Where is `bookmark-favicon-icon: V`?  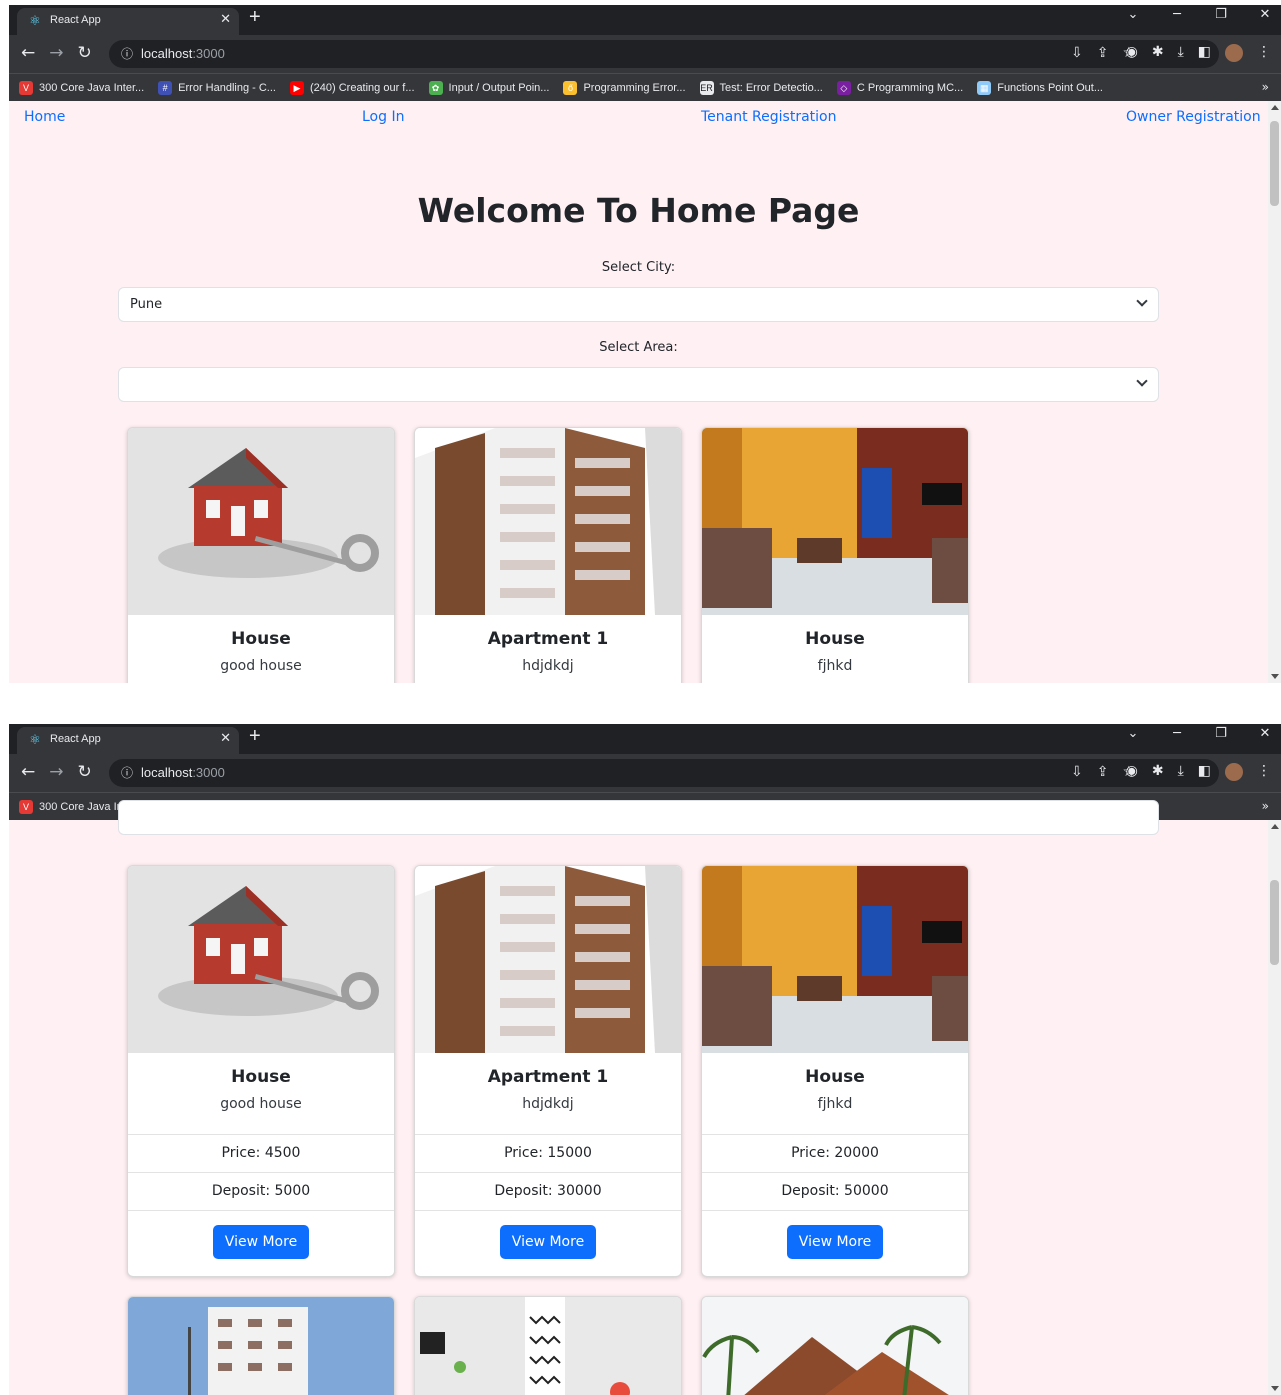
bookmark-favicon-icon: V is located at coordinates (26, 87).